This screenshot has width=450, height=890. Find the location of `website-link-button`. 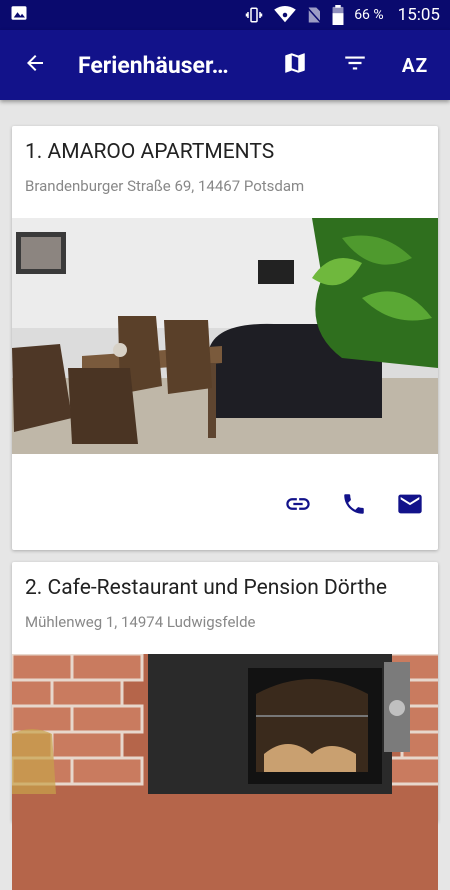

website-link-button is located at coordinates (298, 506).